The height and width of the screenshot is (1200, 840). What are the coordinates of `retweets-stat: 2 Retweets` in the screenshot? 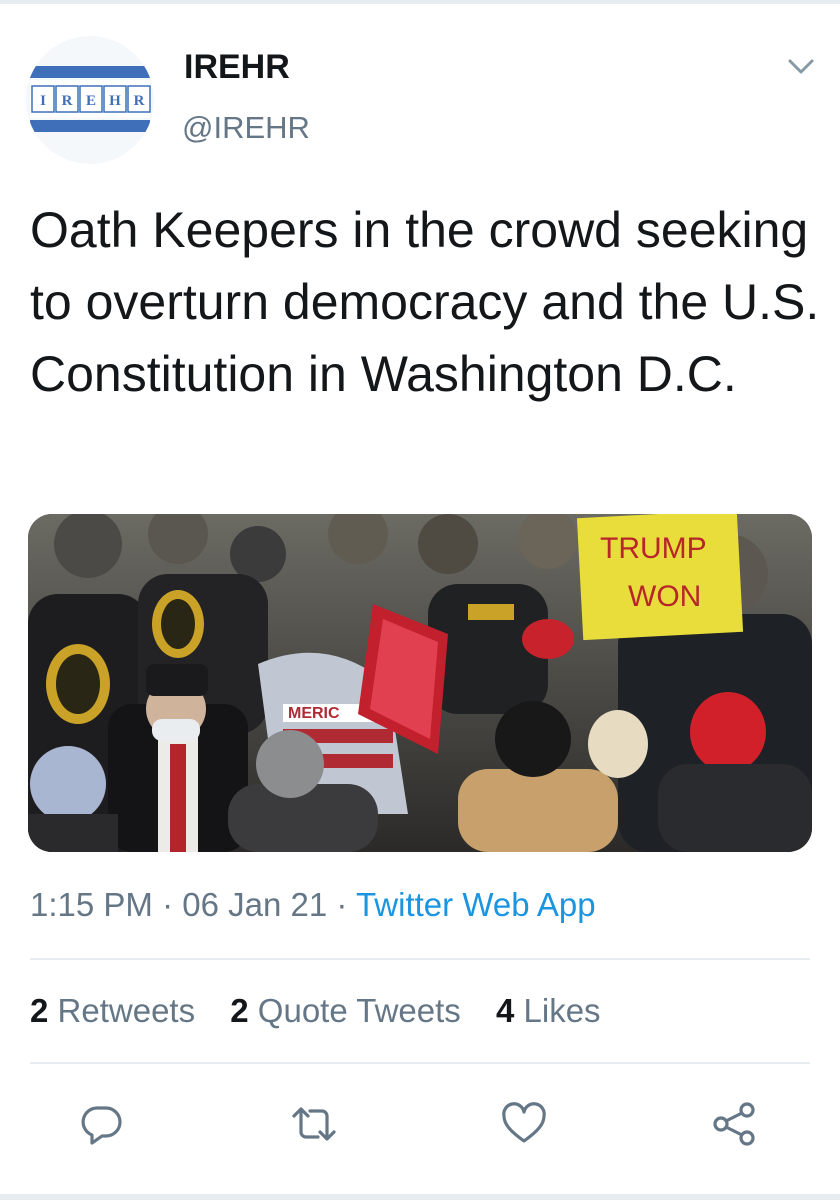 It's located at (112, 1010).